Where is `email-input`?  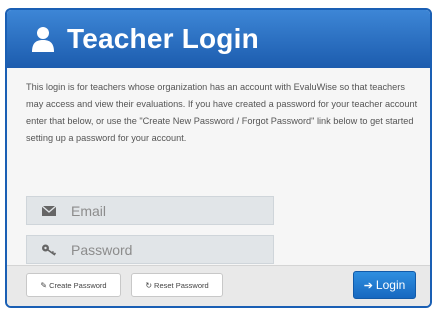
email-input is located at coordinates (161, 210).